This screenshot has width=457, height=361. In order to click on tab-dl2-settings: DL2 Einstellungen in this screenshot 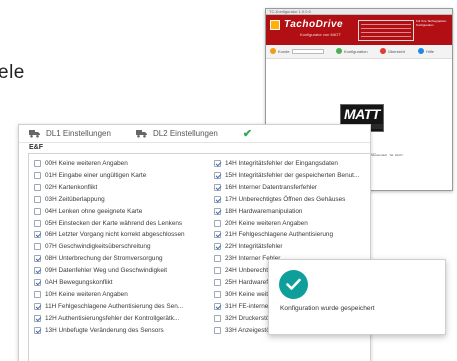, I will do `click(176, 133)`.